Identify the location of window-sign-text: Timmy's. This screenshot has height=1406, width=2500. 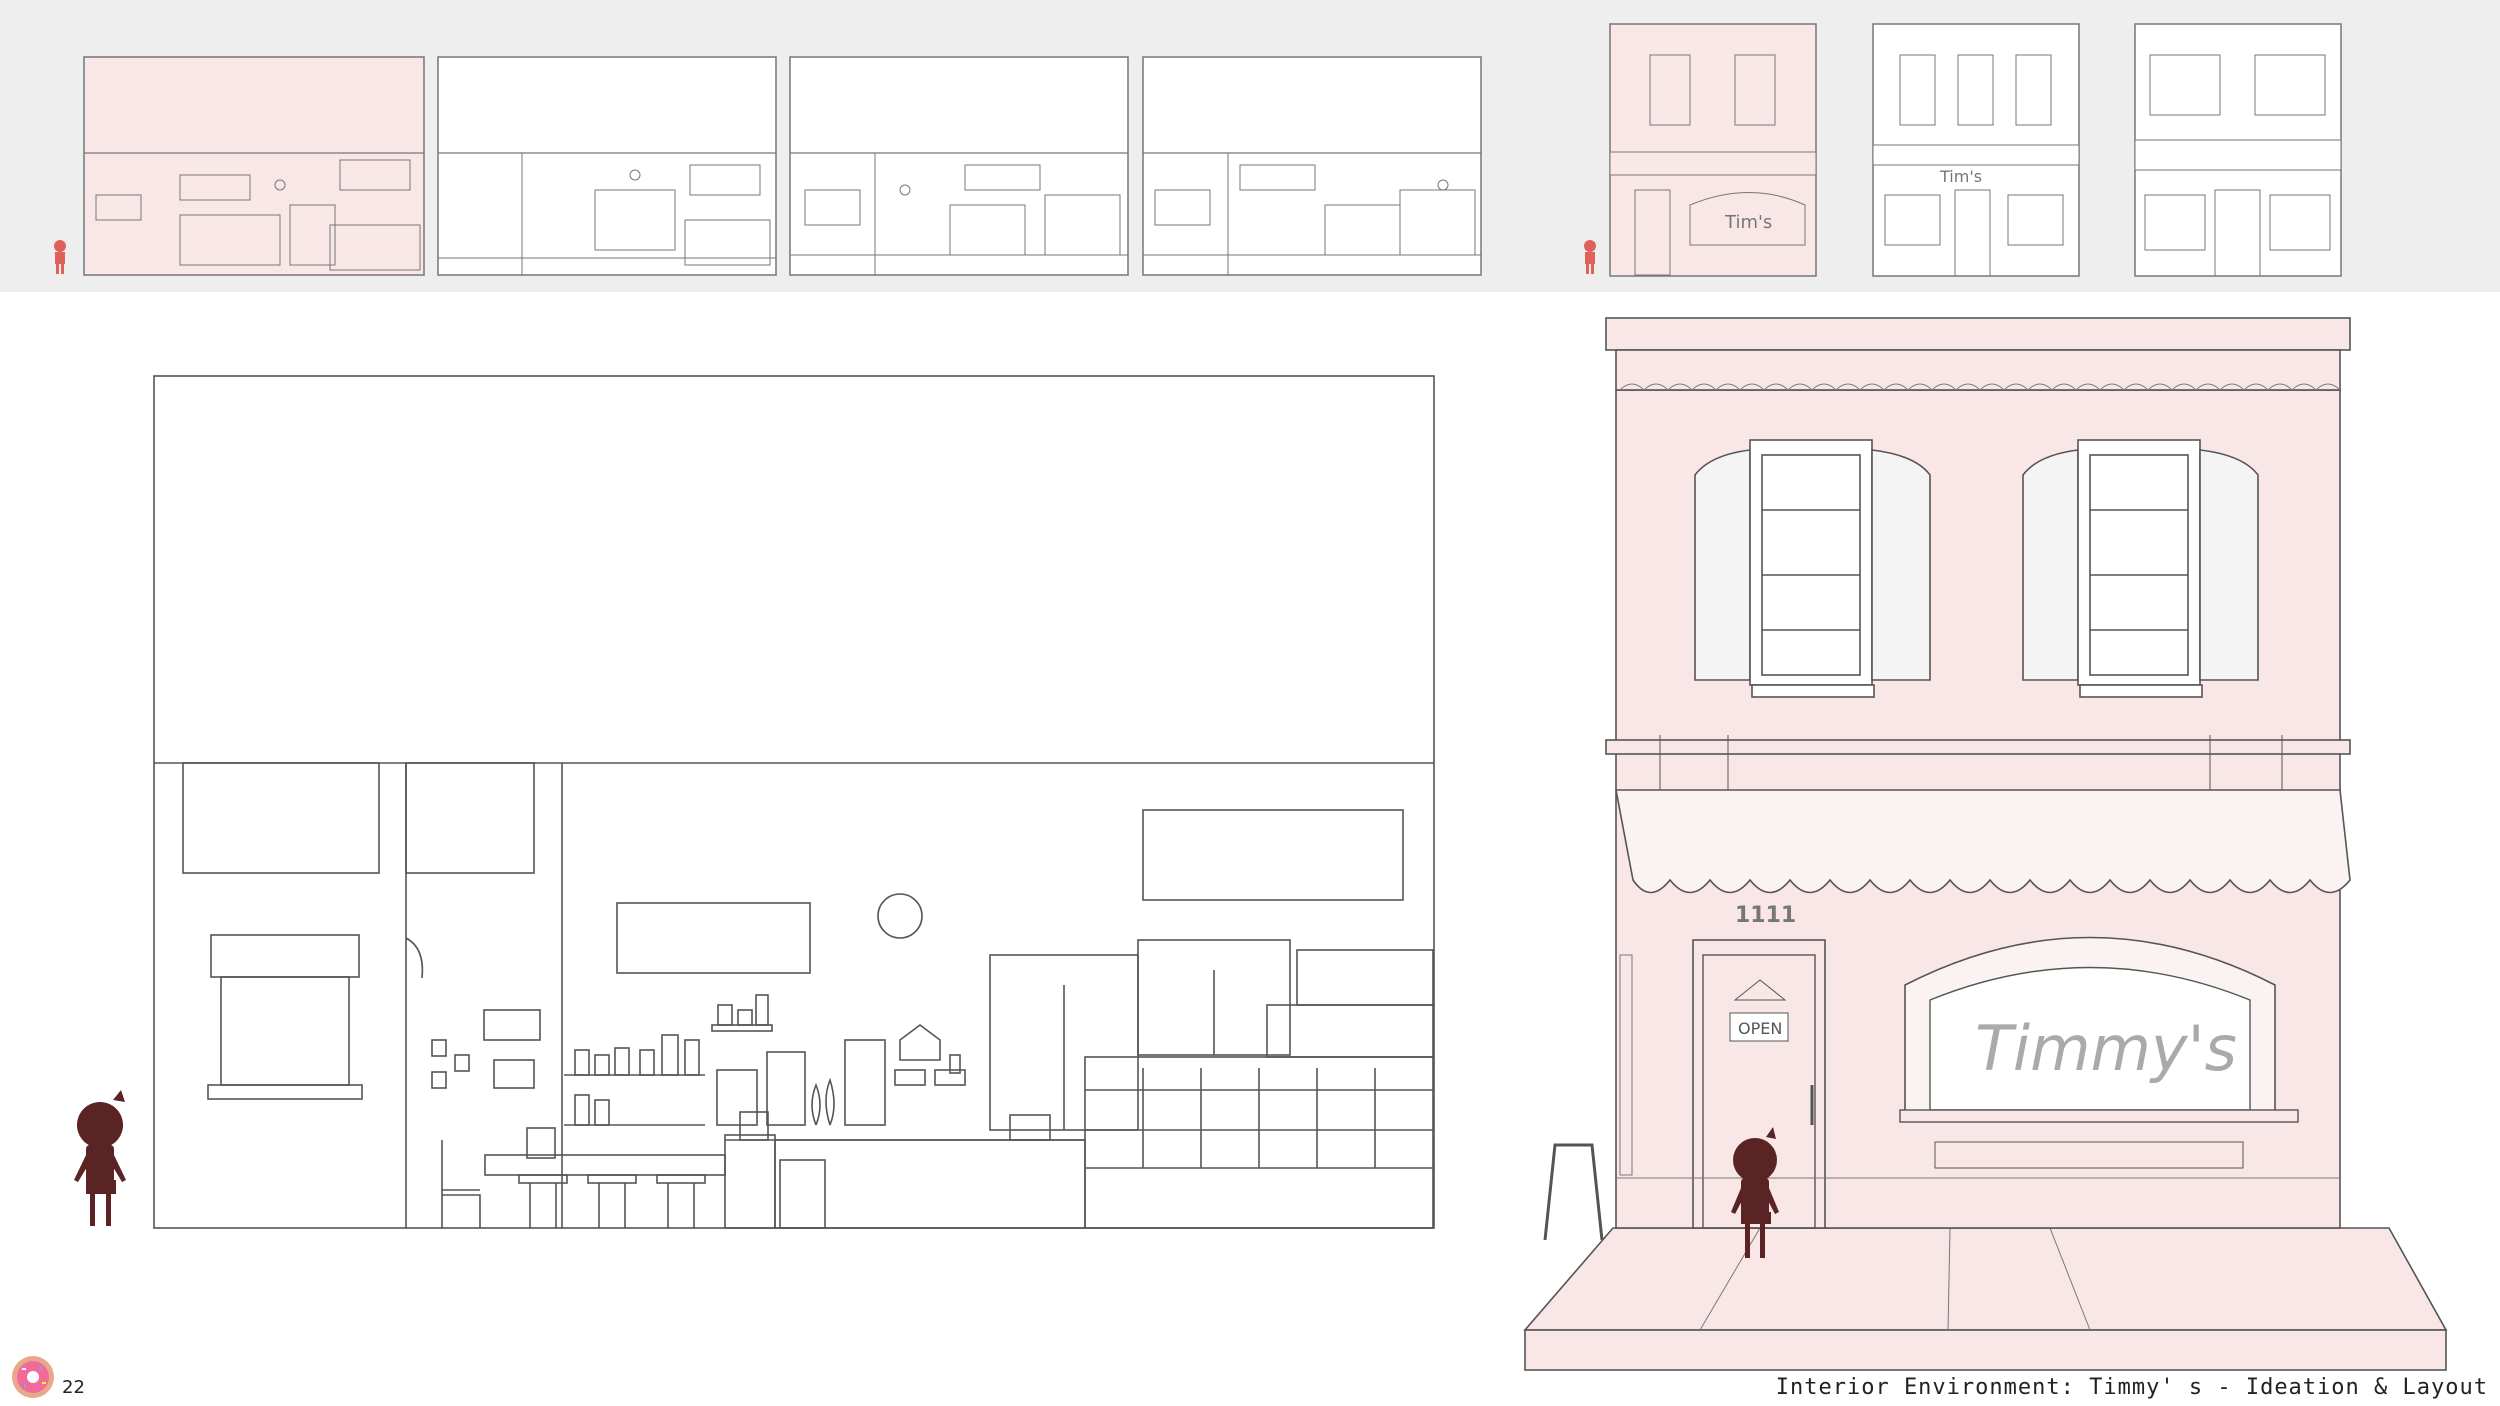
(2106, 1048).